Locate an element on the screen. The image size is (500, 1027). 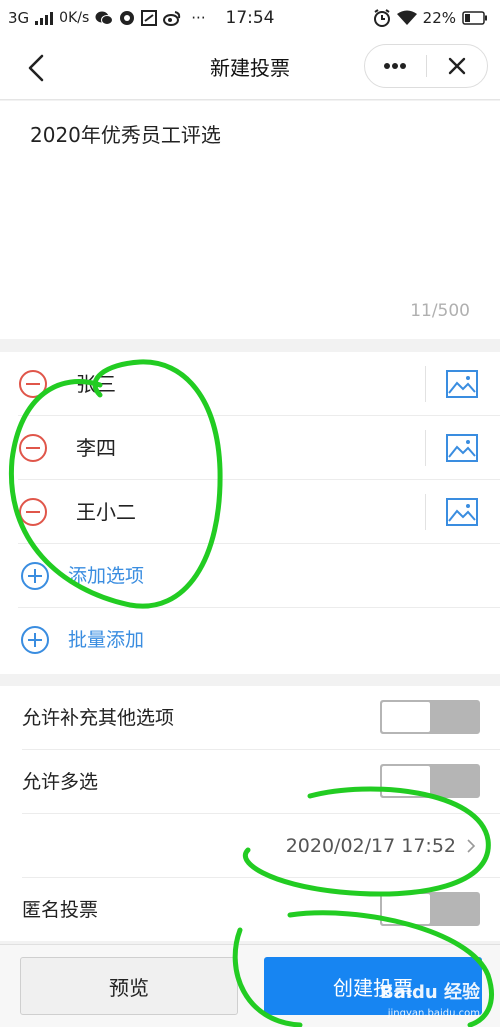
option-input: 张三 is located at coordinates (96, 384).